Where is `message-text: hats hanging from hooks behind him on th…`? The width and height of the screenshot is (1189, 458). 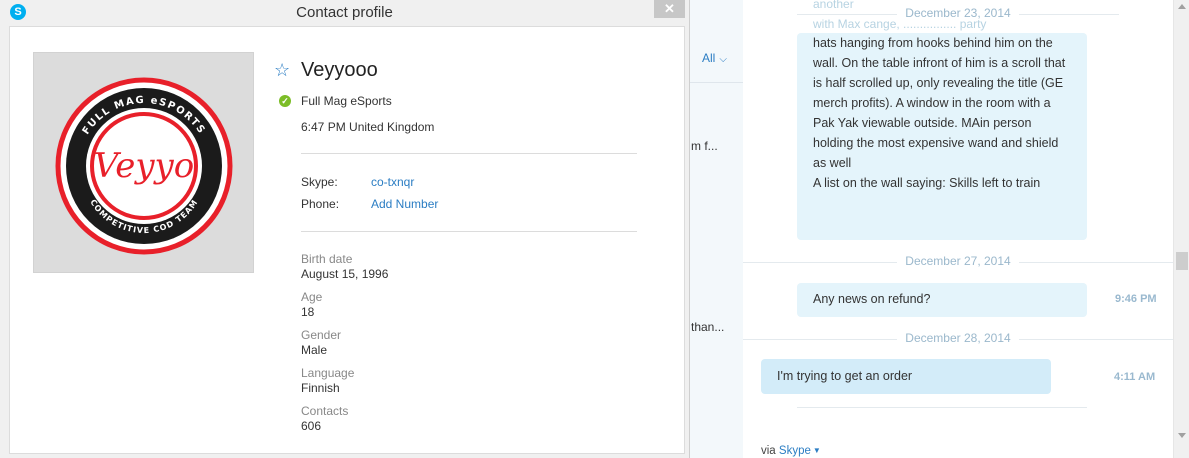 message-text: hats hanging from hooks behind him on th… is located at coordinates (939, 113).